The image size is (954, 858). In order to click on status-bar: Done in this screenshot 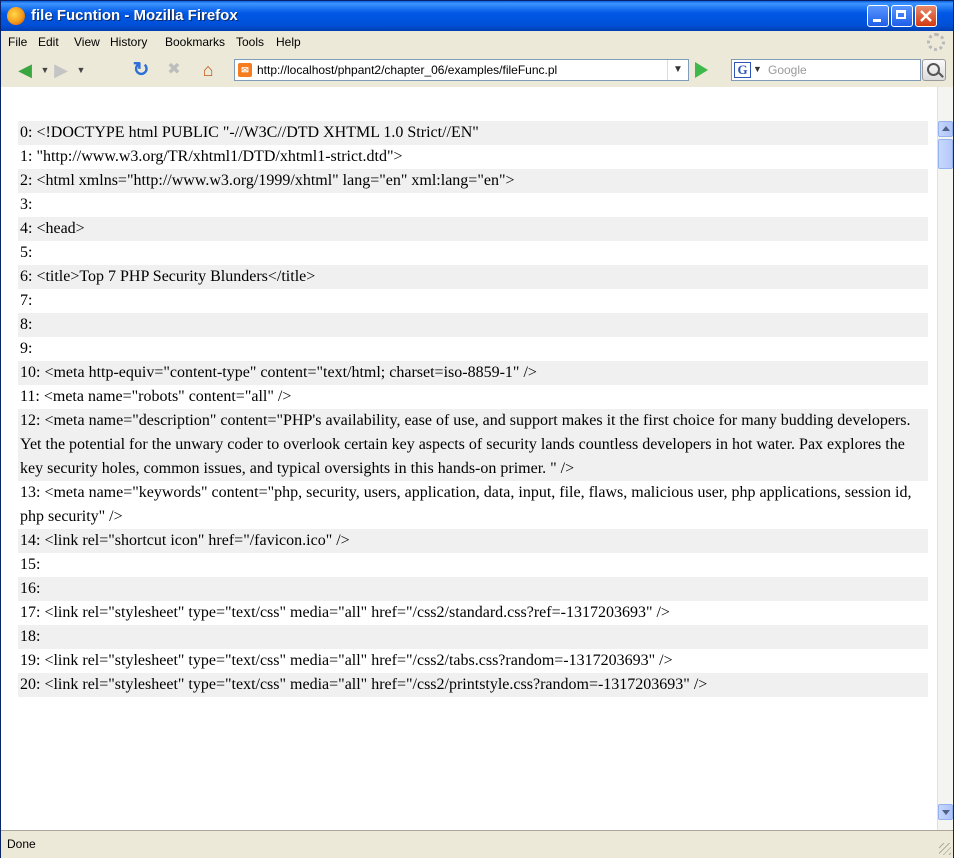, I will do `click(477, 844)`.